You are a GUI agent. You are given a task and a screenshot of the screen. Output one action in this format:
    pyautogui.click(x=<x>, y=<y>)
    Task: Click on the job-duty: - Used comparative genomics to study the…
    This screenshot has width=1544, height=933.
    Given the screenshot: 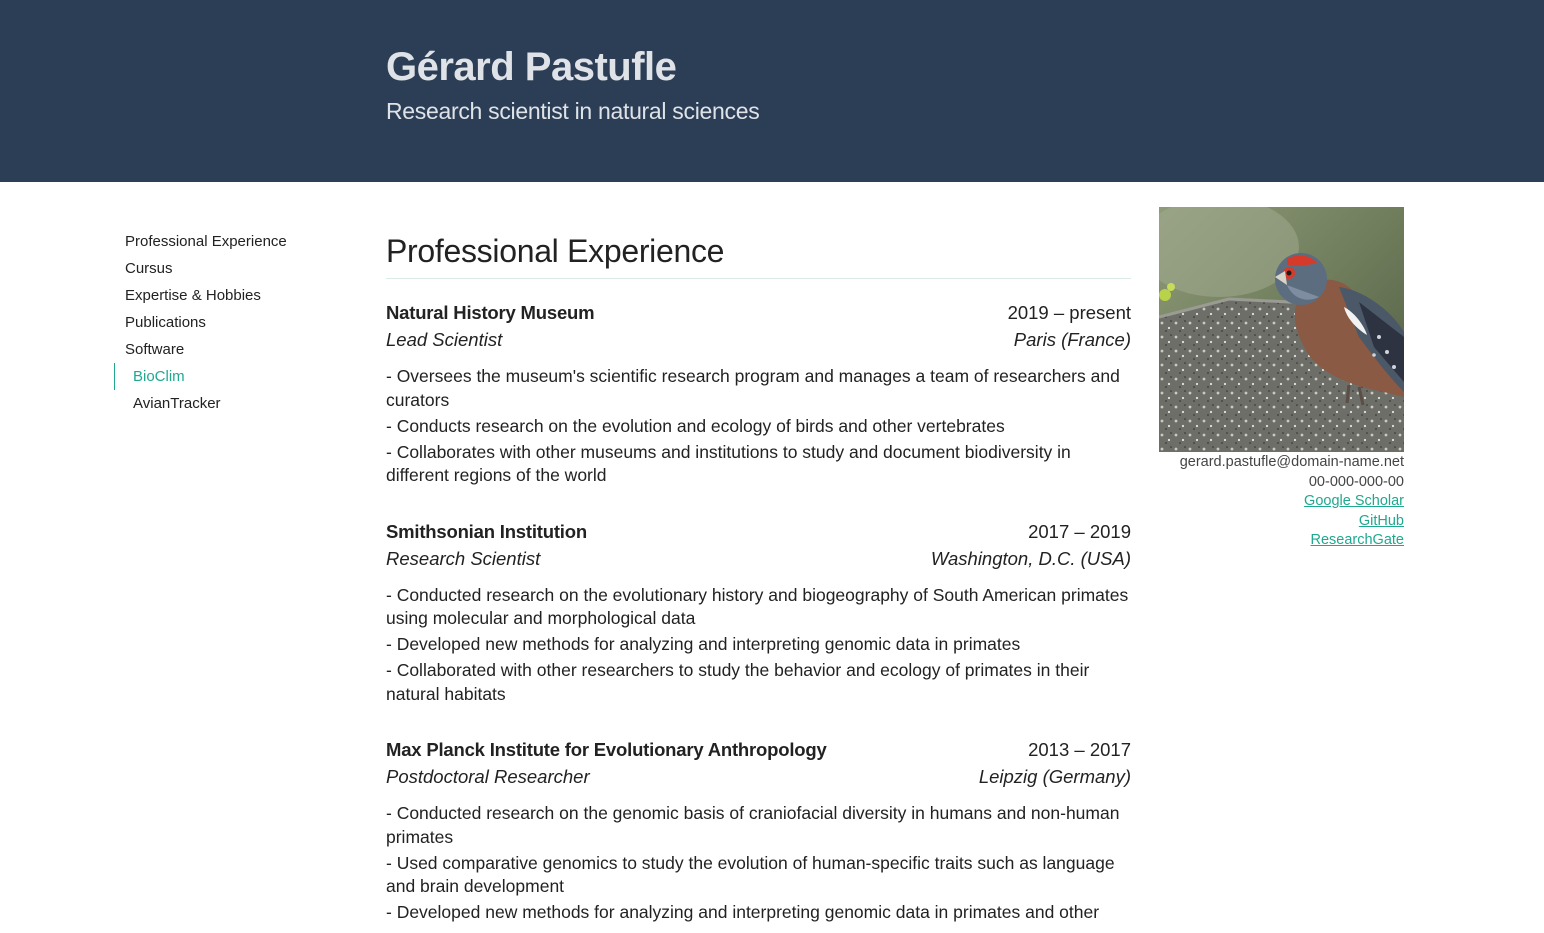 What is the action you would take?
    pyautogui.click(x=750, y=874)
    